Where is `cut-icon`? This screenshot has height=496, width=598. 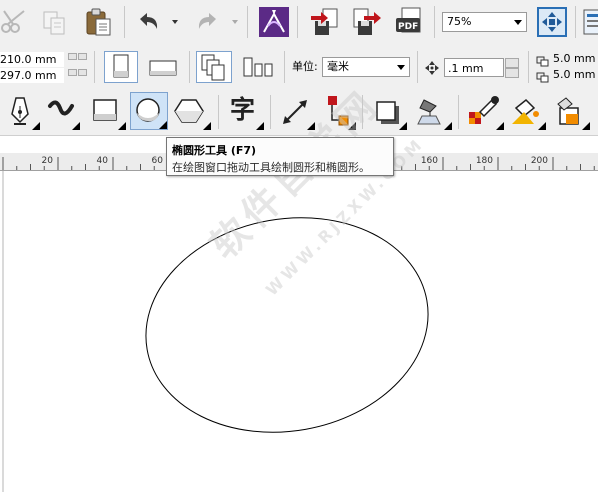 cut-icon is located at coordinates (15, 22).